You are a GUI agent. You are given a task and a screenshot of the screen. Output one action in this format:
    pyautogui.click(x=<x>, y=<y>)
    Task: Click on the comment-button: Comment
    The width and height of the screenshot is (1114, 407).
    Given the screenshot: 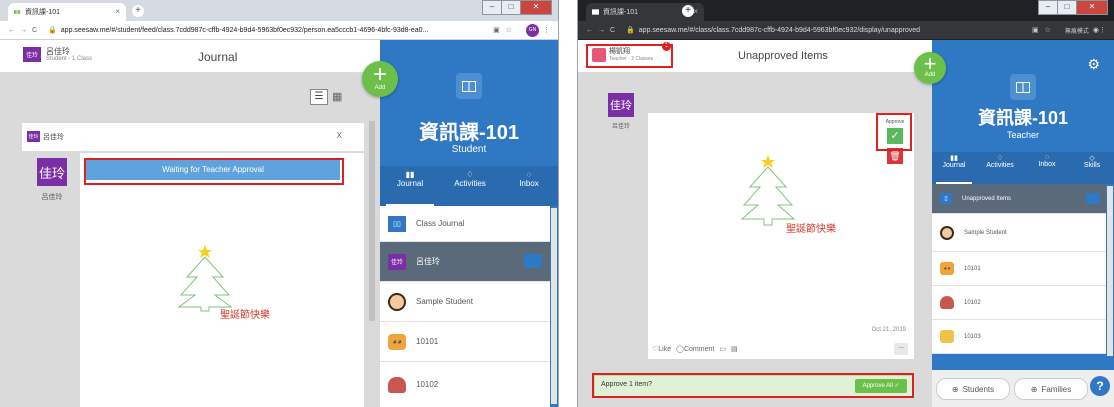 What is the action you would take?
    pyautogui.click(x=699, y=349)
    